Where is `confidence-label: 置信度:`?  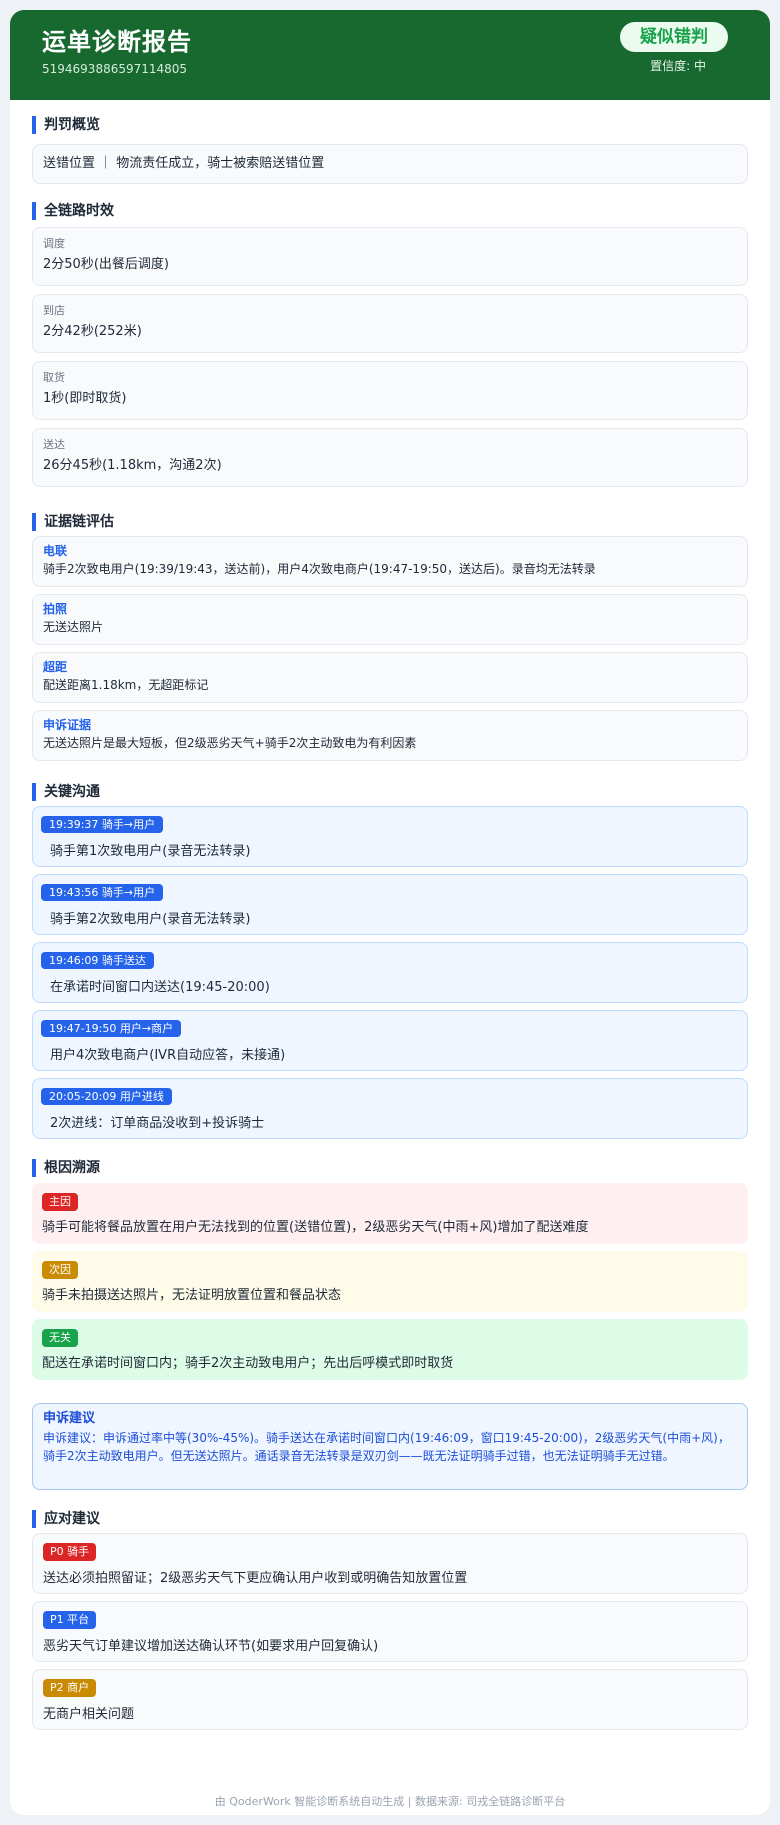 confidence-label: 置信度: is located at coordinates (670, 66).